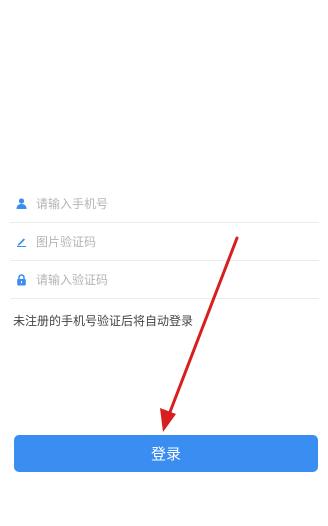 This screenshot has width=328, height=526. I want to click on pencil-icon, so click(21, 242).